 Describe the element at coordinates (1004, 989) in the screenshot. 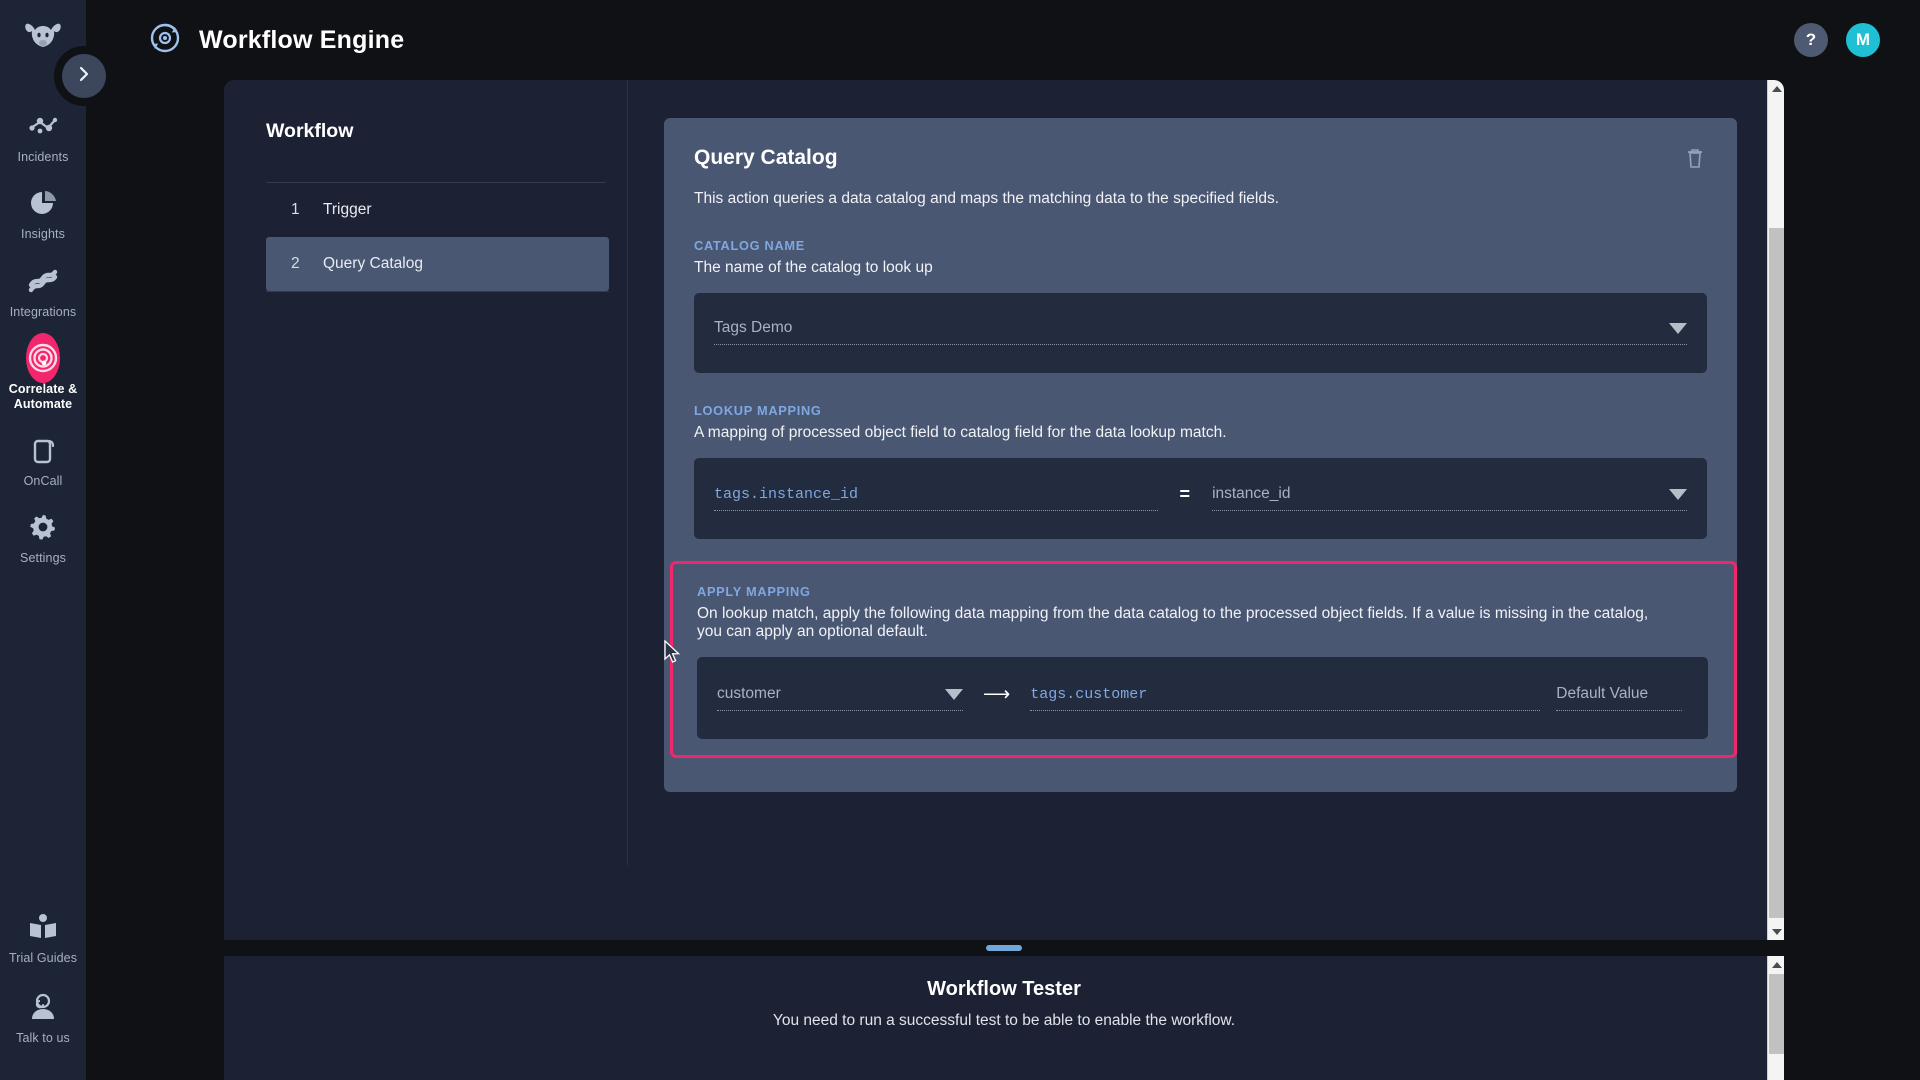

I see `tester-title: Workflow Tester` at that location.